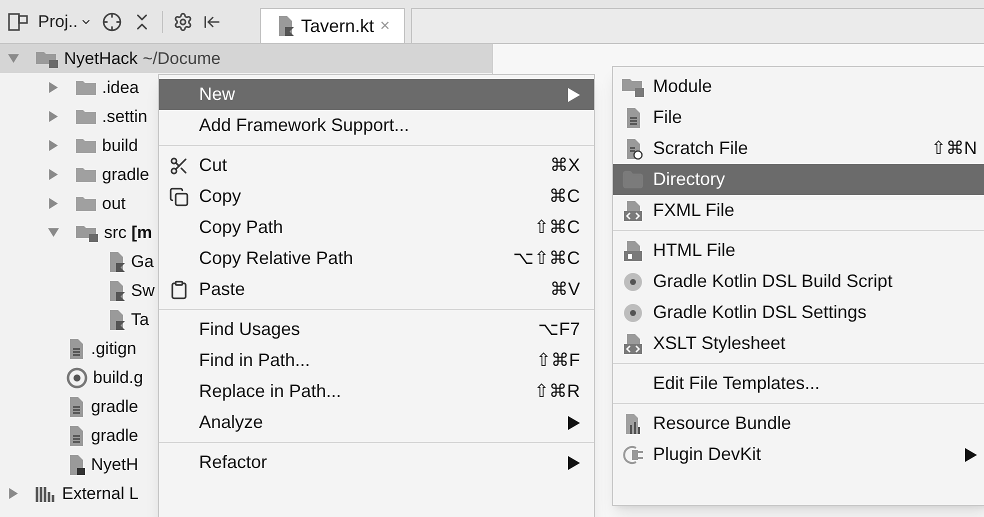 The width and height of the screenshot is (984, 517). What do you see at coordinates (120, 145) in the screenshot?
I see `tree-item-label: build` at bounding box center [120, 145].